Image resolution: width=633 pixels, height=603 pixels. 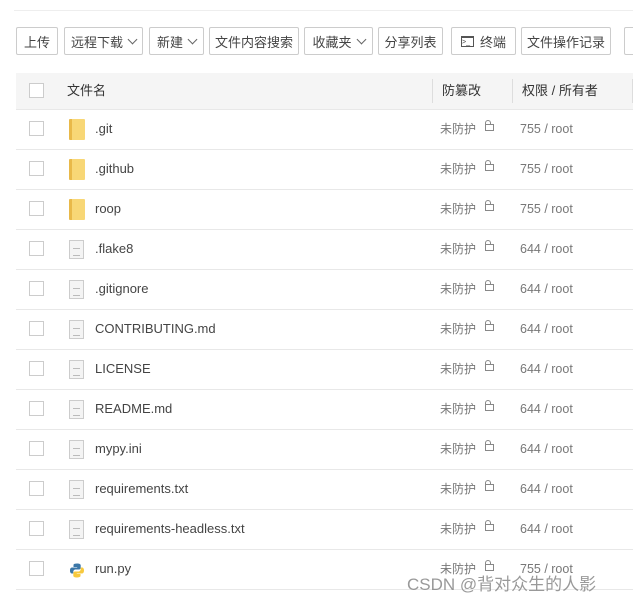 I want to click on table-row: .git 未防护 755 / root, so click(x=324, y=129).